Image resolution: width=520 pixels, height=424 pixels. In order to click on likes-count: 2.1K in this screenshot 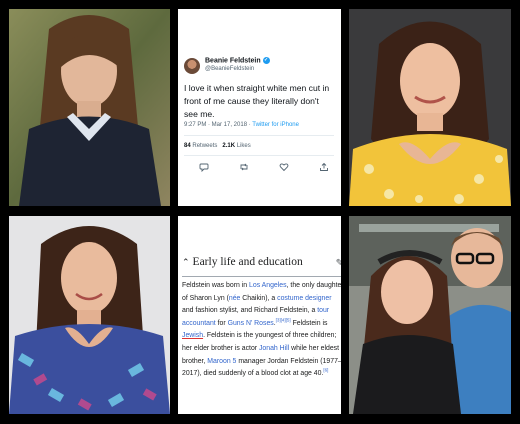, I will do `click(228, 146)`.